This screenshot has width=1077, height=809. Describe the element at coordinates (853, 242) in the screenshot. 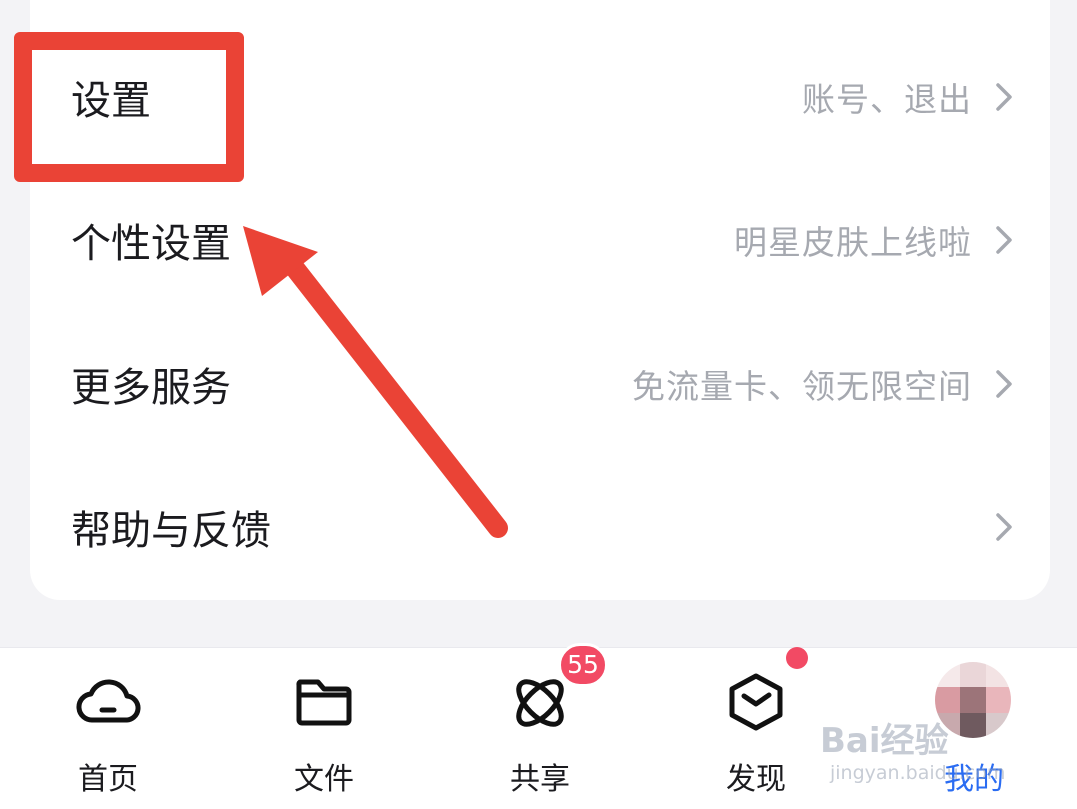

I see `personalization-row-hint: 明星皮肤上线啦` at that location.